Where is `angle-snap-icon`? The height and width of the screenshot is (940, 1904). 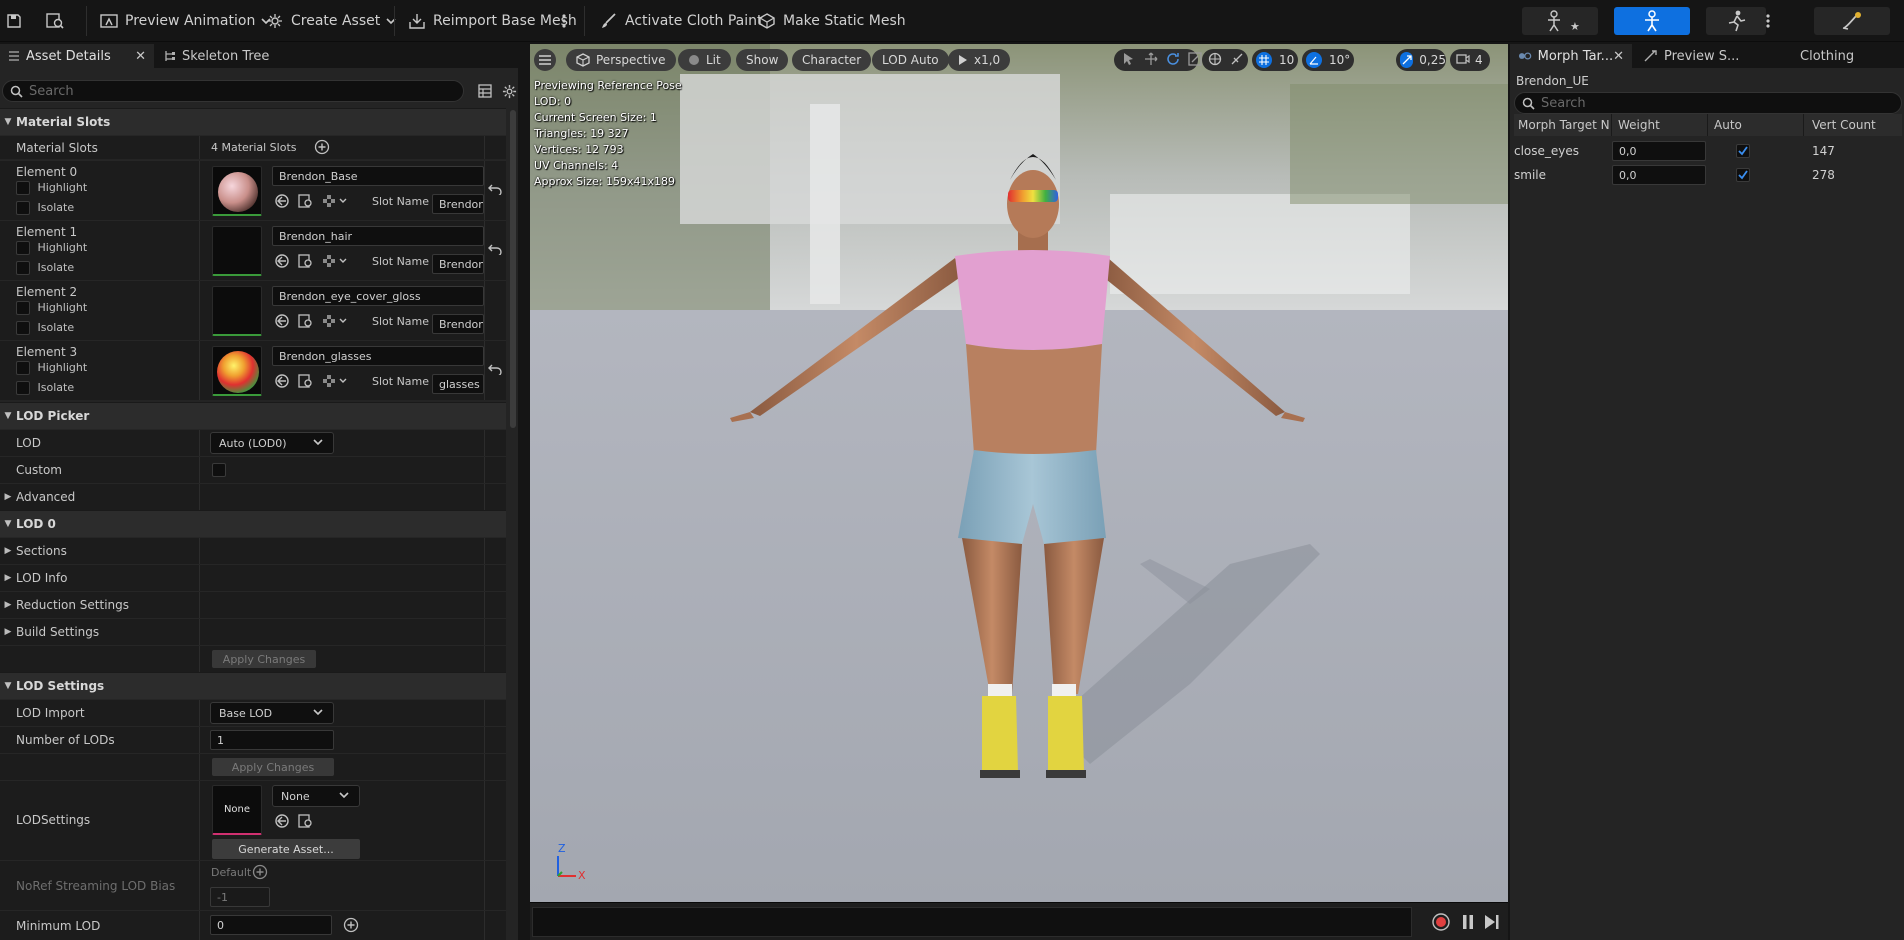 angle-snap-icon is located at coordinates (1314, 60).